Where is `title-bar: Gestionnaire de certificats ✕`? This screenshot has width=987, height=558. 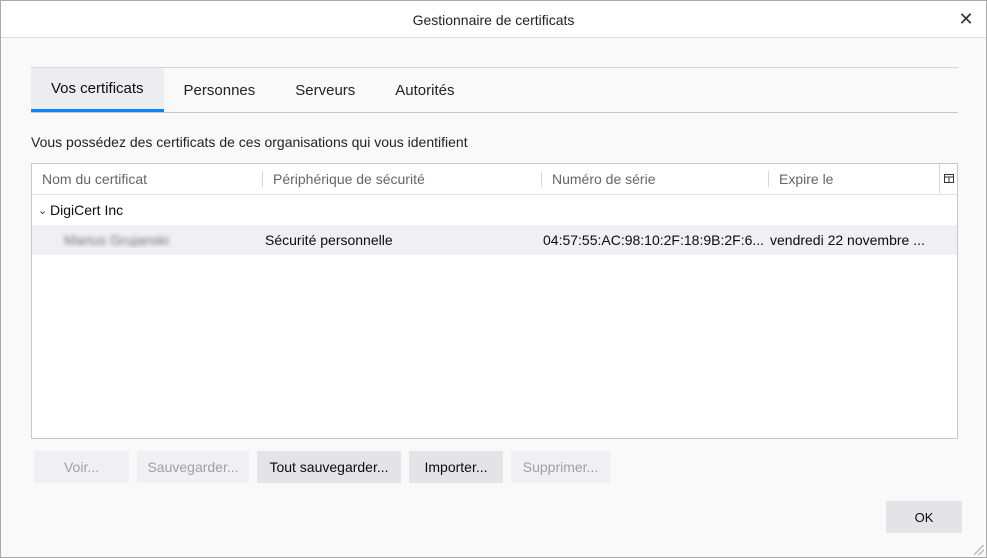
title-bar: Gestionnaire de certificats ✕ is located at coordinates (493, 19).